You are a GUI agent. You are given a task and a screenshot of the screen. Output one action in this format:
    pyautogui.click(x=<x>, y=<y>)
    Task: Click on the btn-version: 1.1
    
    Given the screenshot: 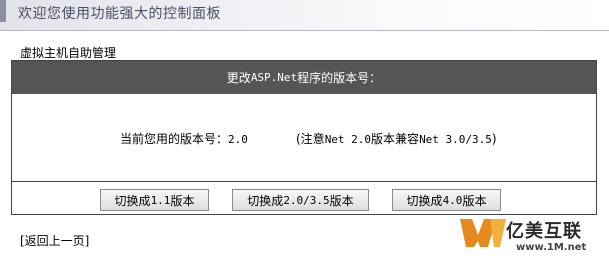 What is the action you would take?
    pyautogui.click(x=160, y=200)
    